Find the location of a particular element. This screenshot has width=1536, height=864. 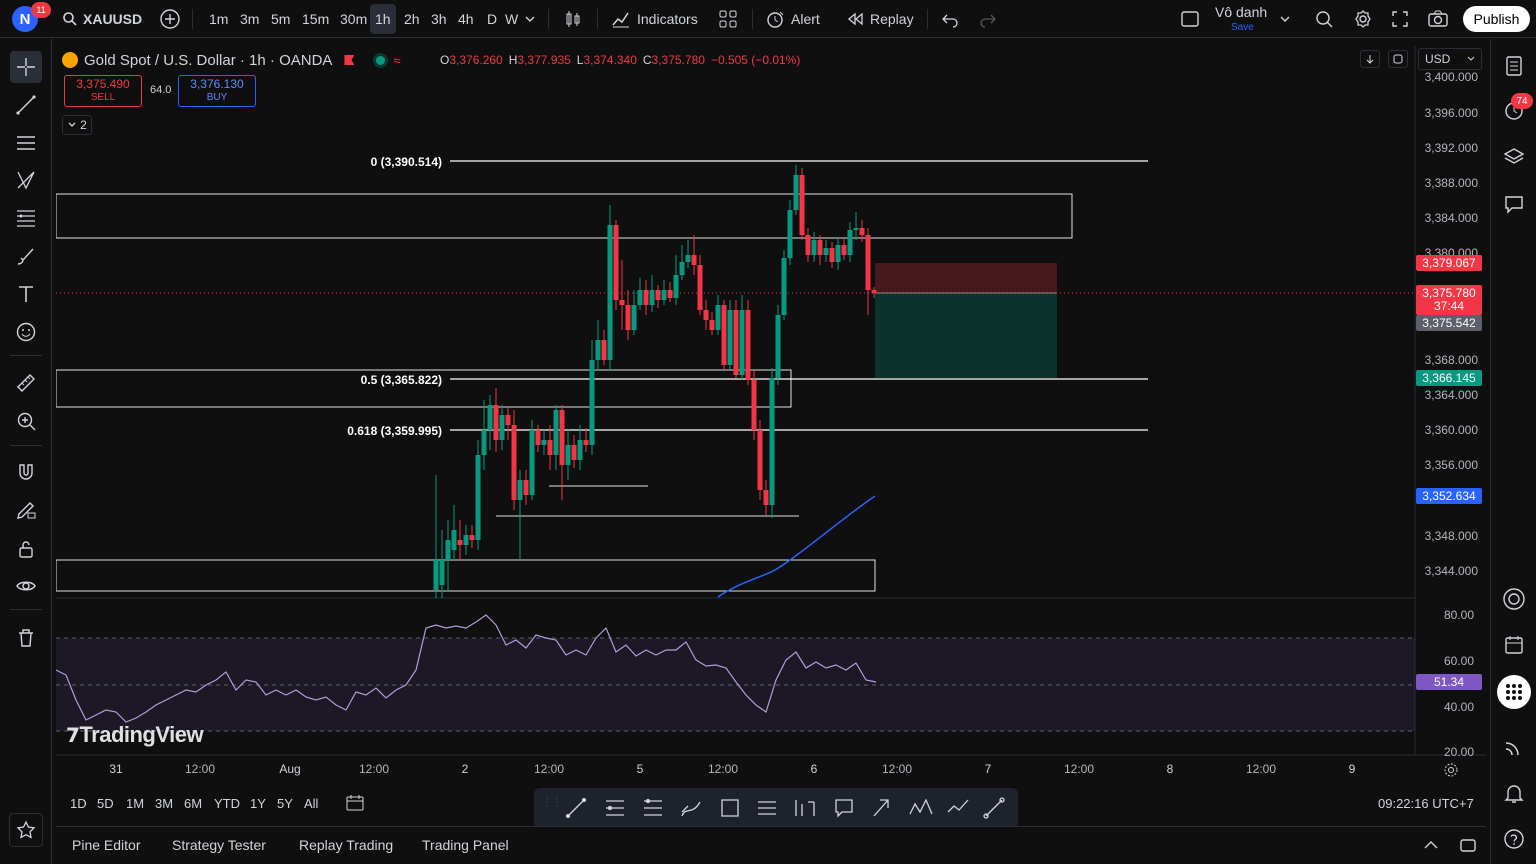

alert-button: Alert is located at coordinates (792, 19).